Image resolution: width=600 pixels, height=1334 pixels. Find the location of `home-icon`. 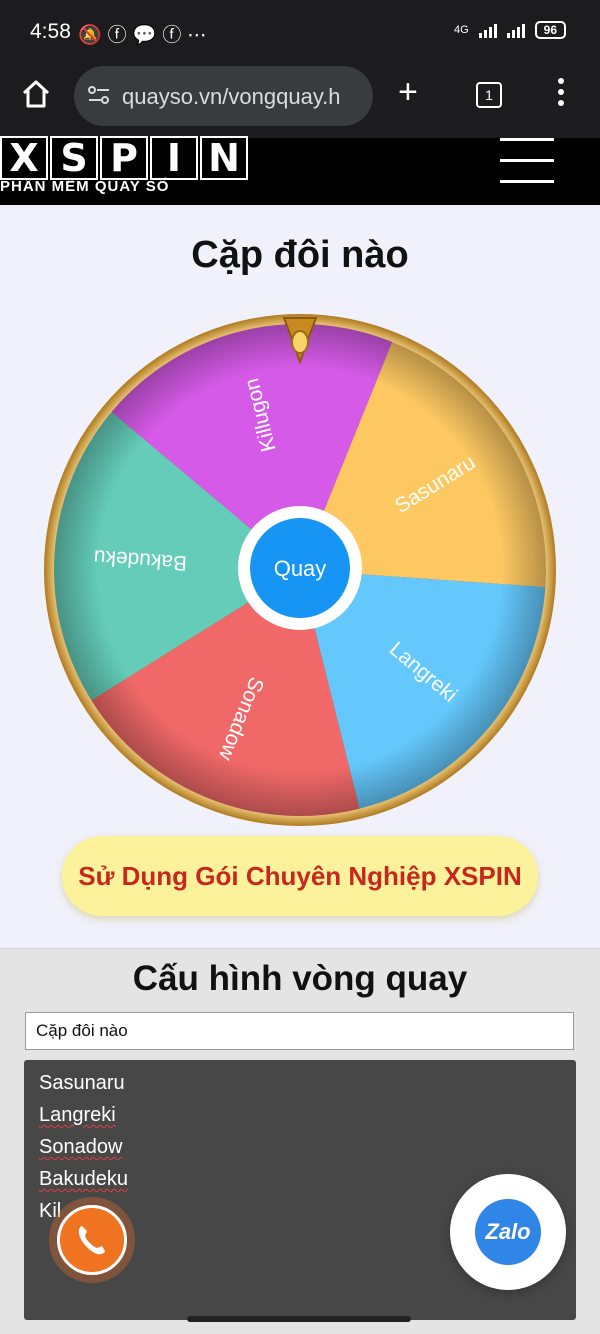

home-icon is located at coordinates (36, 94).